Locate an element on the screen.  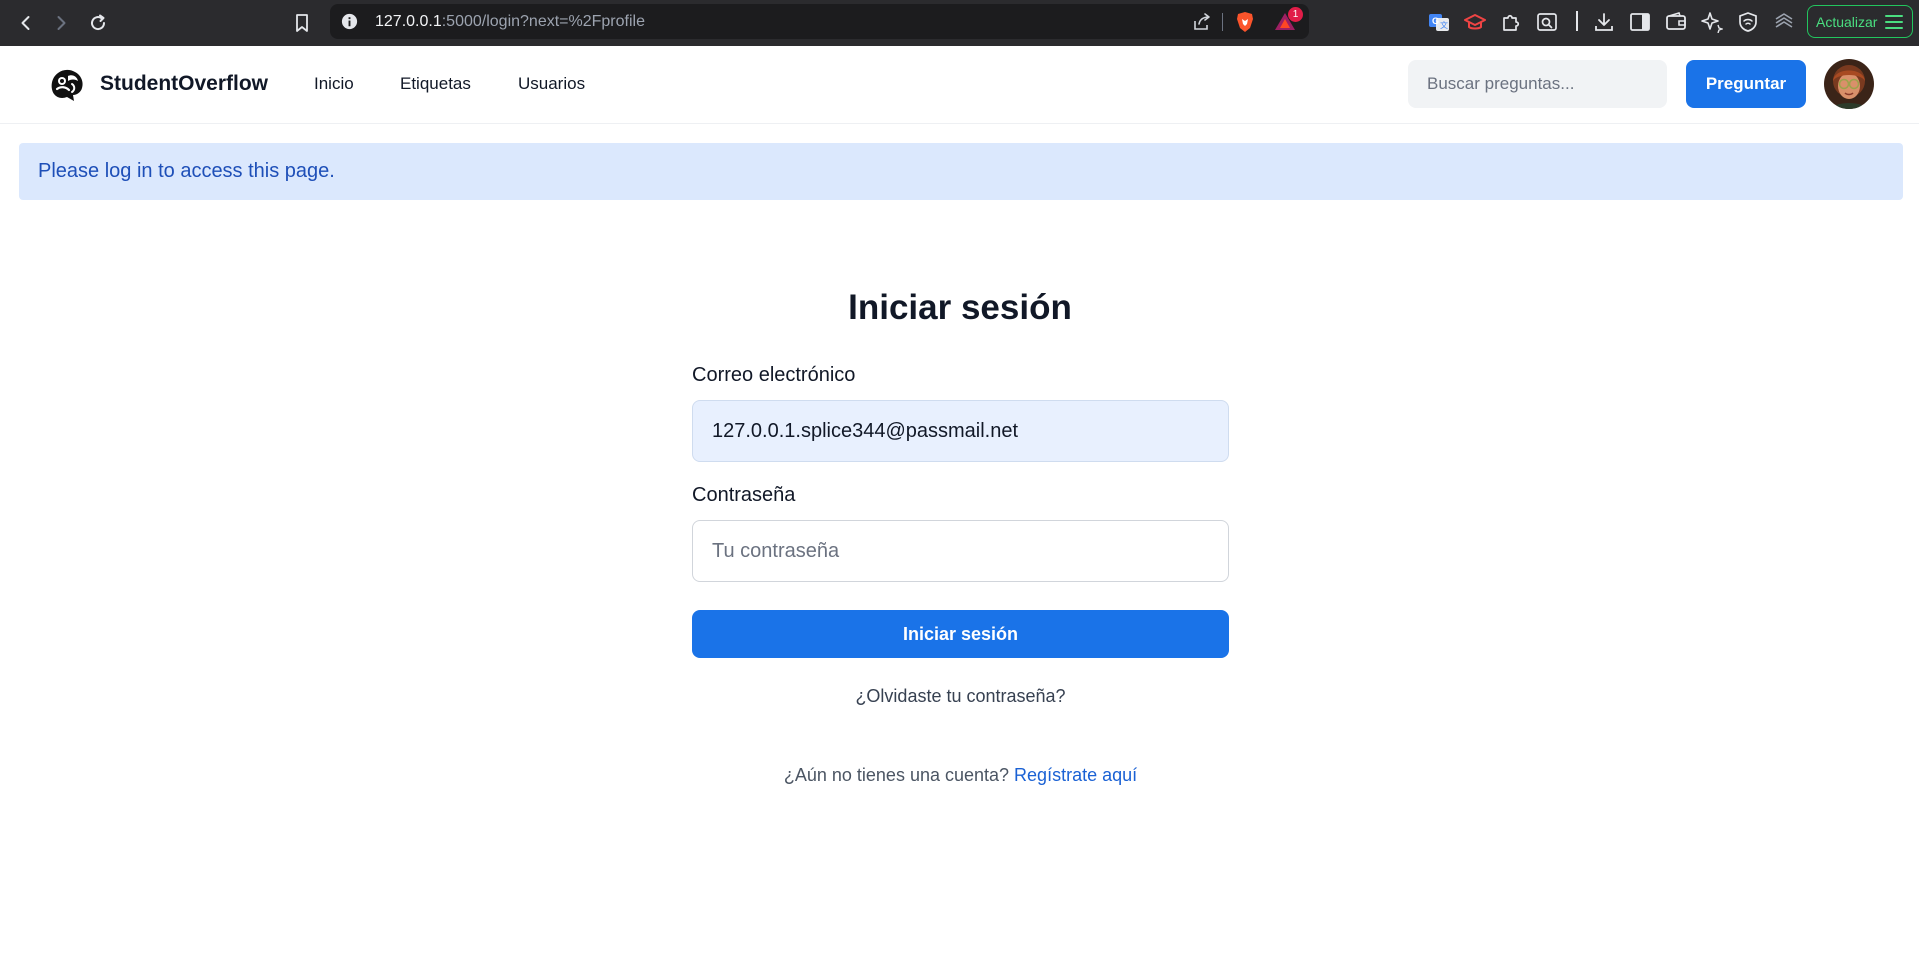
alert-message: Please log in to access this page. is located at coordinates (186, 171).